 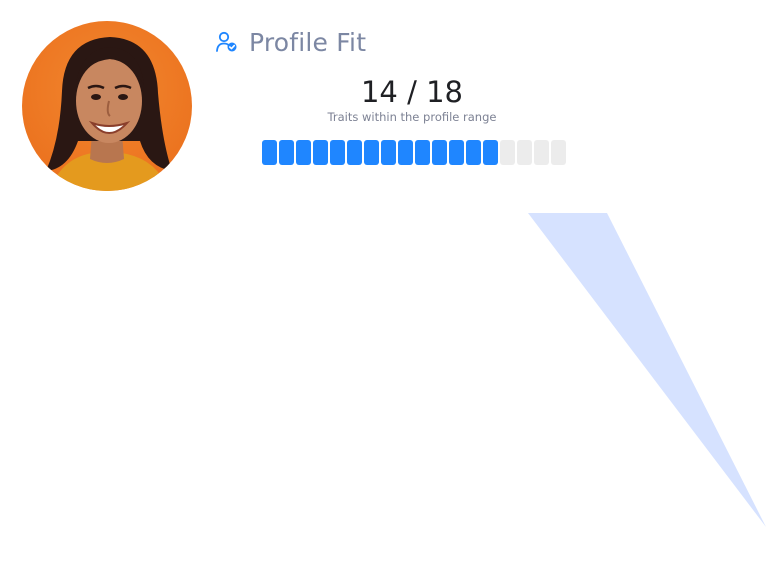 I want to click on fit-score: 14 / 18, so click(x=411, y=92).